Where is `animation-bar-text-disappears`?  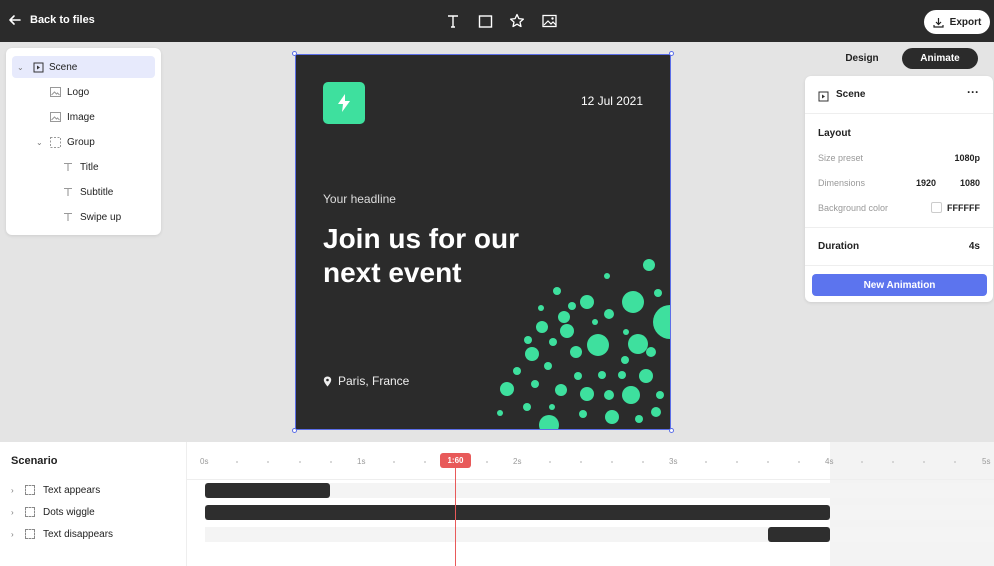 animation-bar-text-disappears is located at coordinates (799, 534).